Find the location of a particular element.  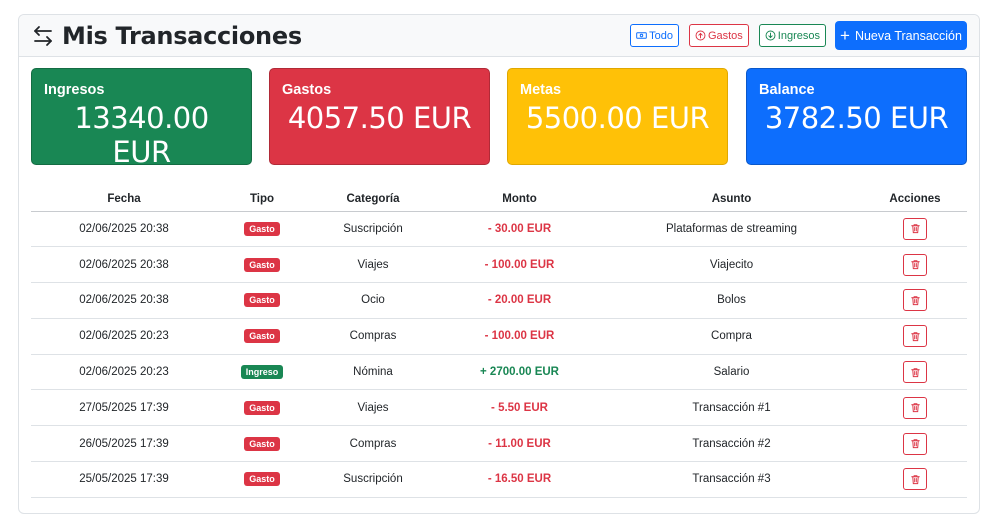

cell-categoria: Nómina is located at coordinates (373, 372).